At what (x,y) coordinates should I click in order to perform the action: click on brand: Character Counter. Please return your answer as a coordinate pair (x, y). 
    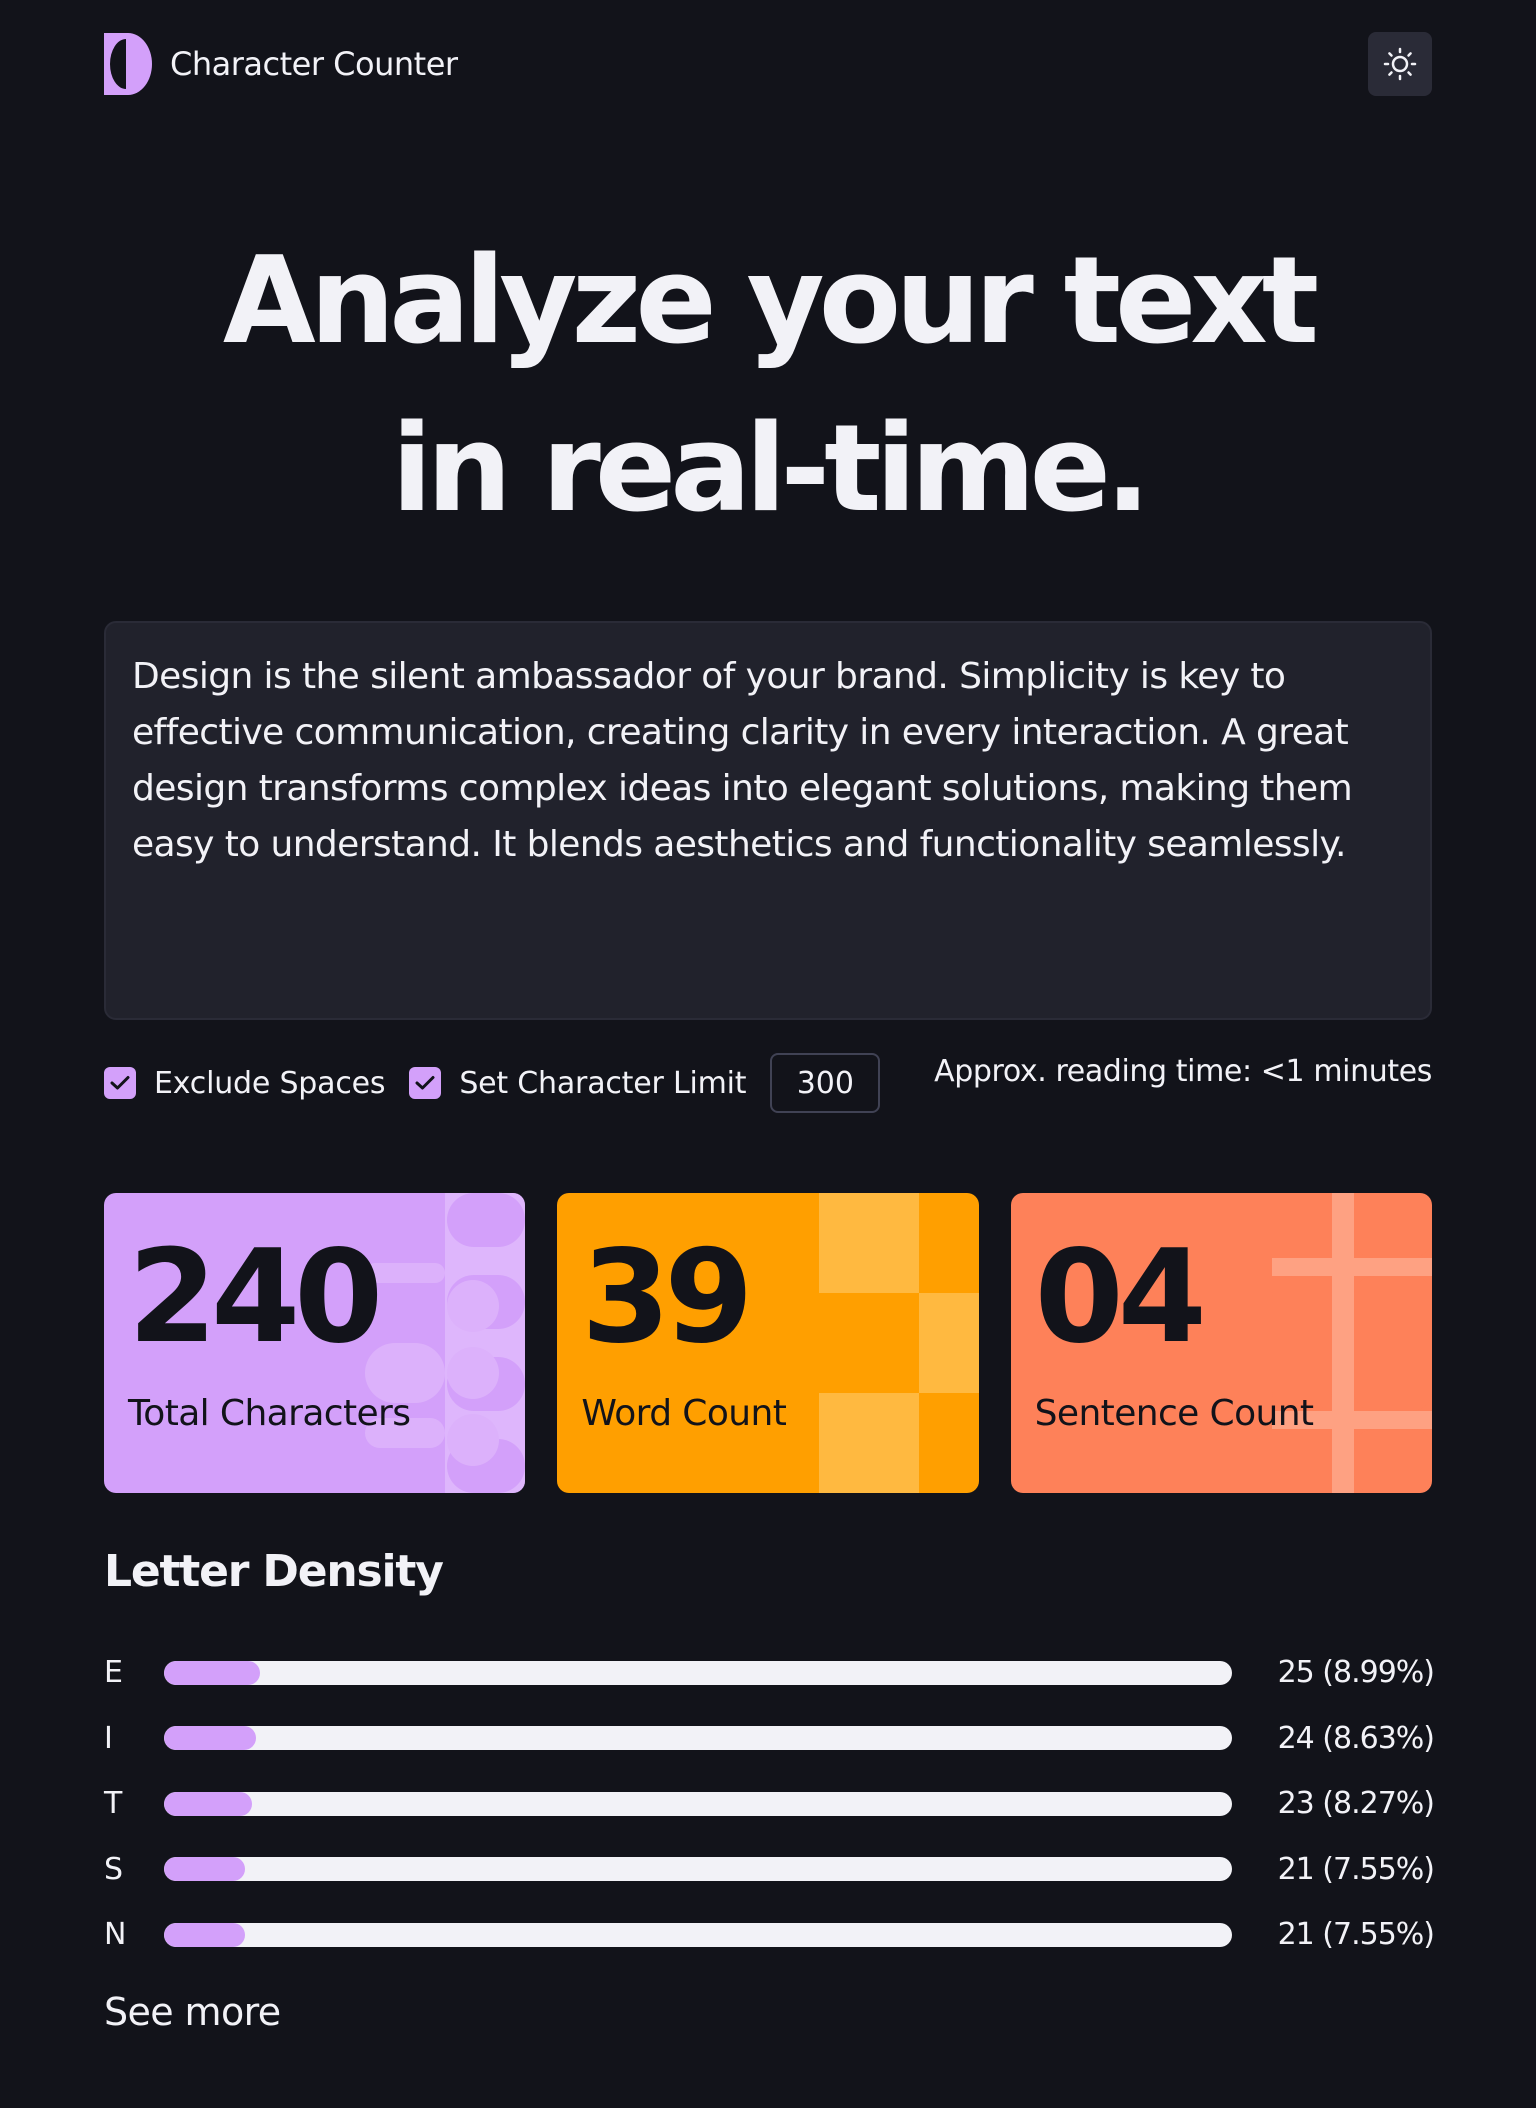
    Looking at the image, I should click on (281, 64).